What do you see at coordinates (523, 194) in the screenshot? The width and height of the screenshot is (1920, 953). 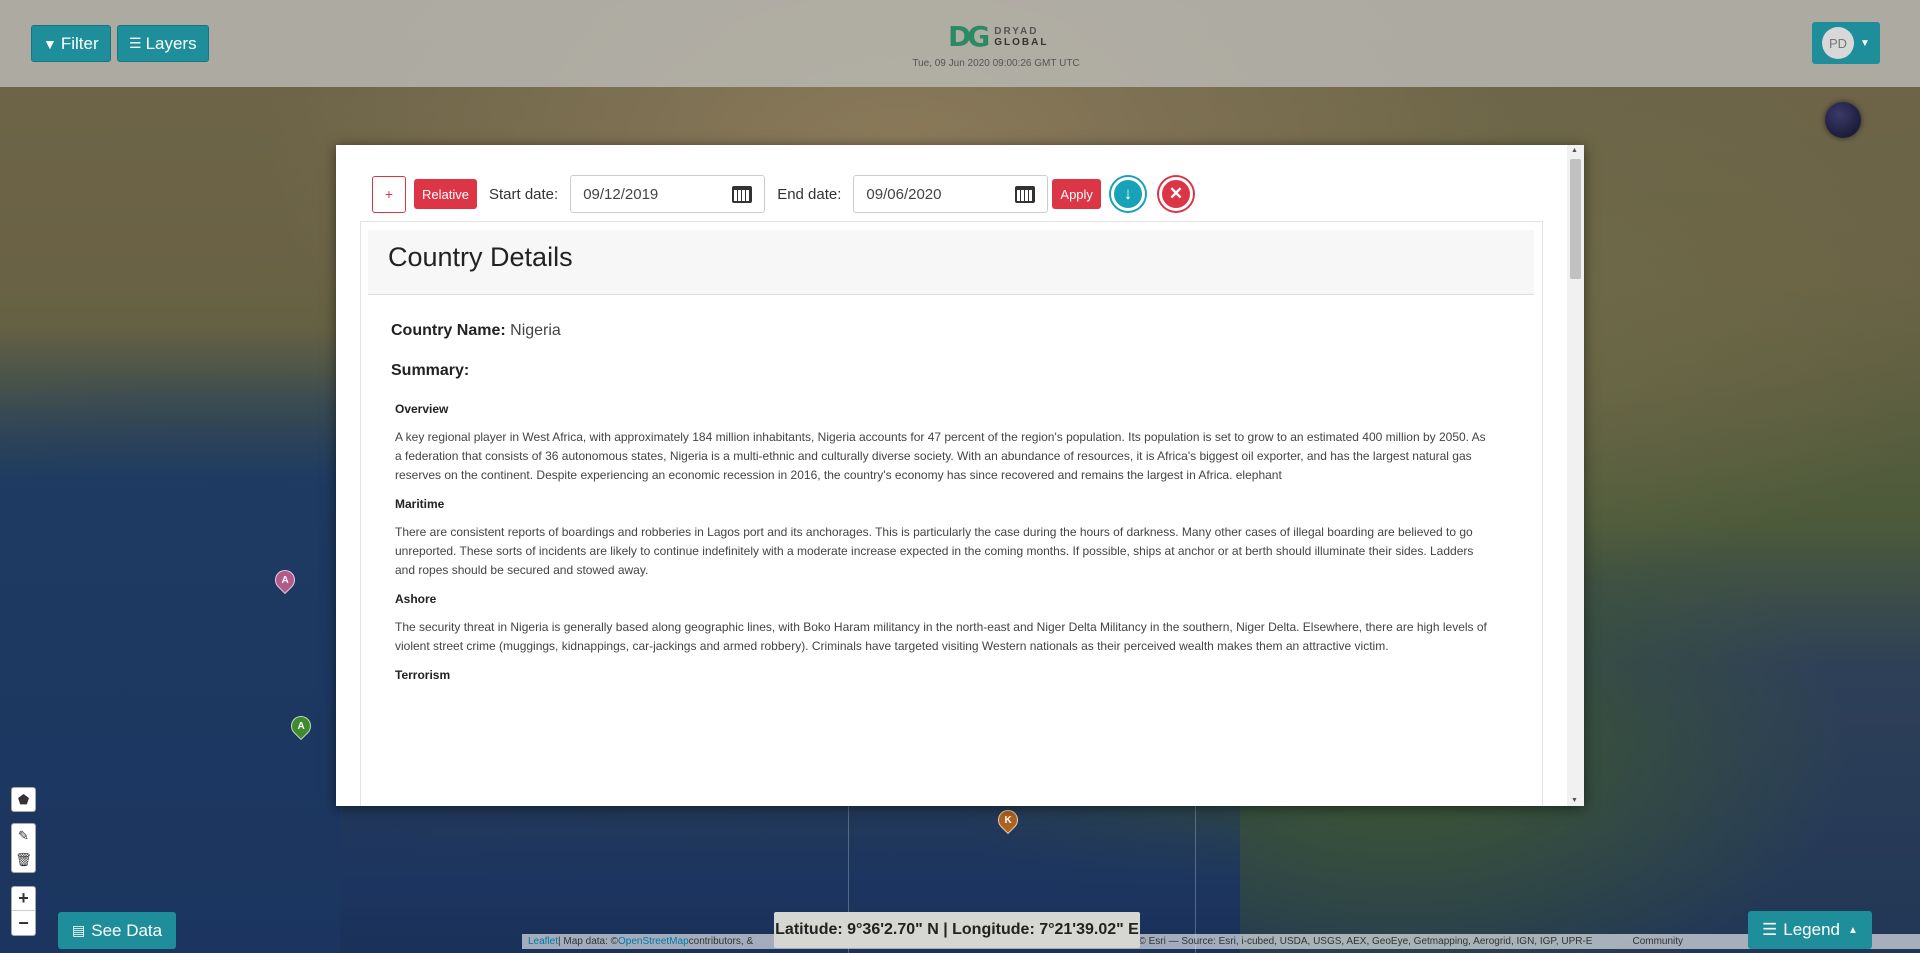 I see `start-date-label: Start date:` at bounding box center [523, 194].